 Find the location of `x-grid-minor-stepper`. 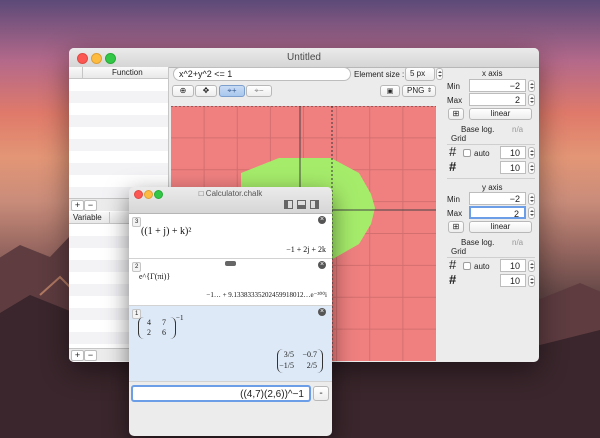

x-grid-minor-stepper is located at coordinates (531, 168).